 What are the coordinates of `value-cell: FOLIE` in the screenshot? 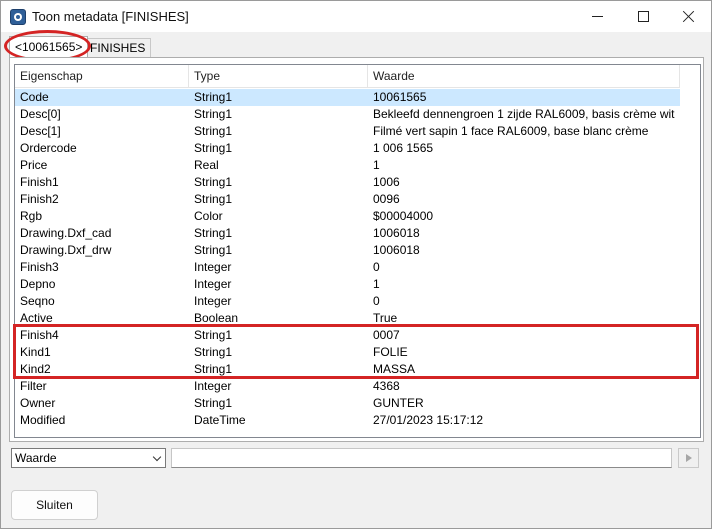 It's located at (390, 352).